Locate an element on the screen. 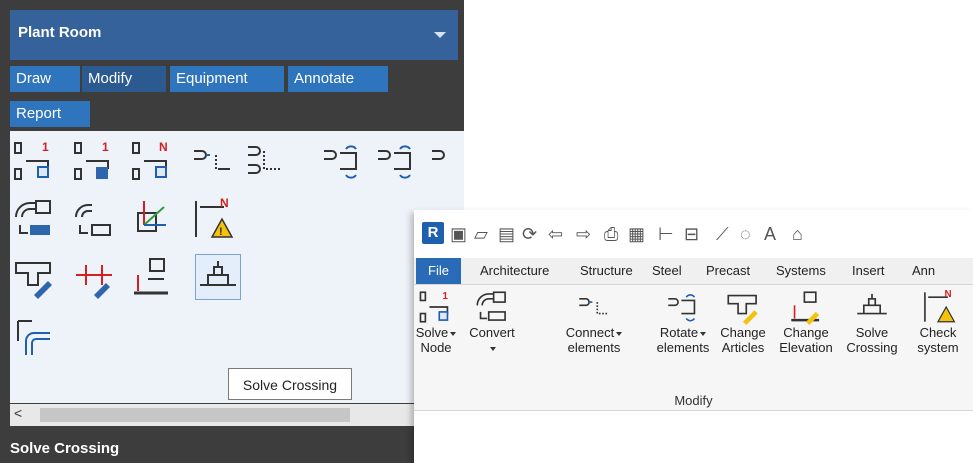 This screenshot has width=973, height=463. connect-elements-button: Connect elements is located at coordinates (594, 320).